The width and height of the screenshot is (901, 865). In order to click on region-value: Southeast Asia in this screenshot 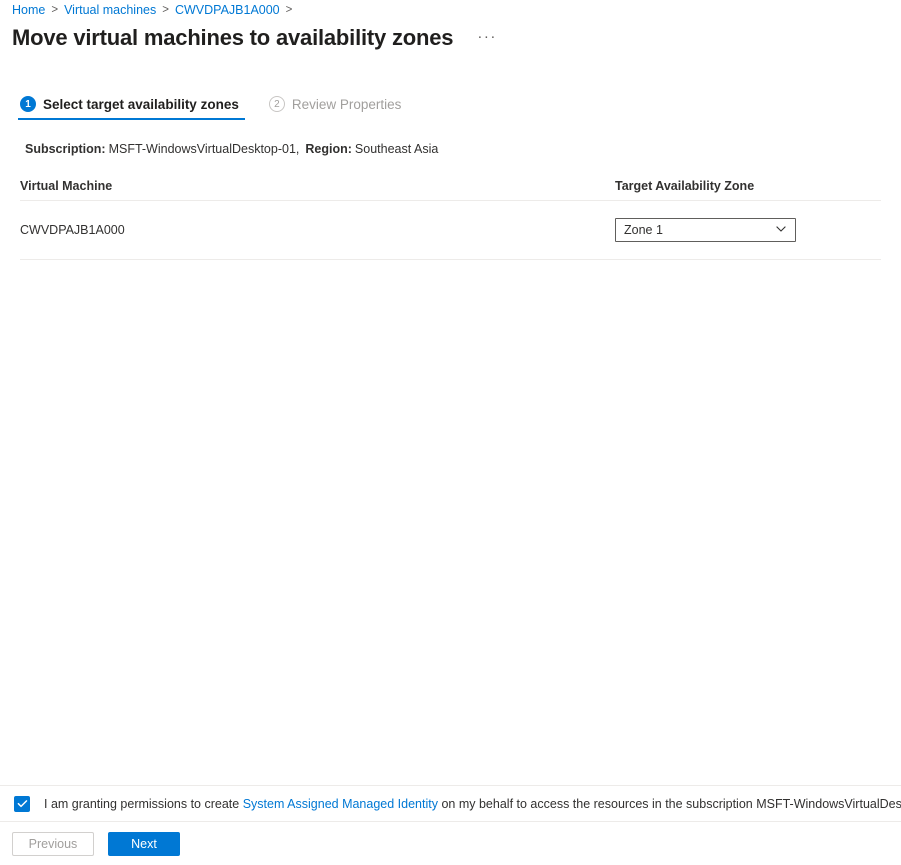, I will do `click(396, 149)`.